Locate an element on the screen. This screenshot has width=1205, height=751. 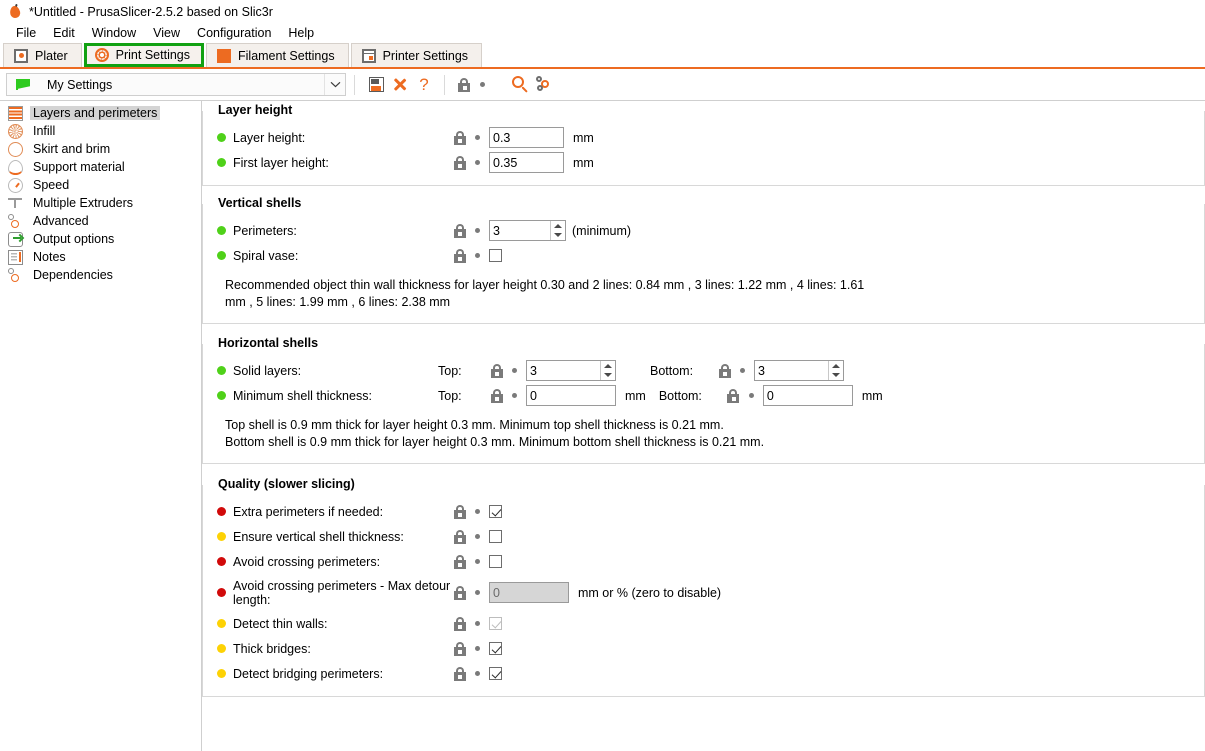
max-detour-length-input is located at coordinates (529, 592).